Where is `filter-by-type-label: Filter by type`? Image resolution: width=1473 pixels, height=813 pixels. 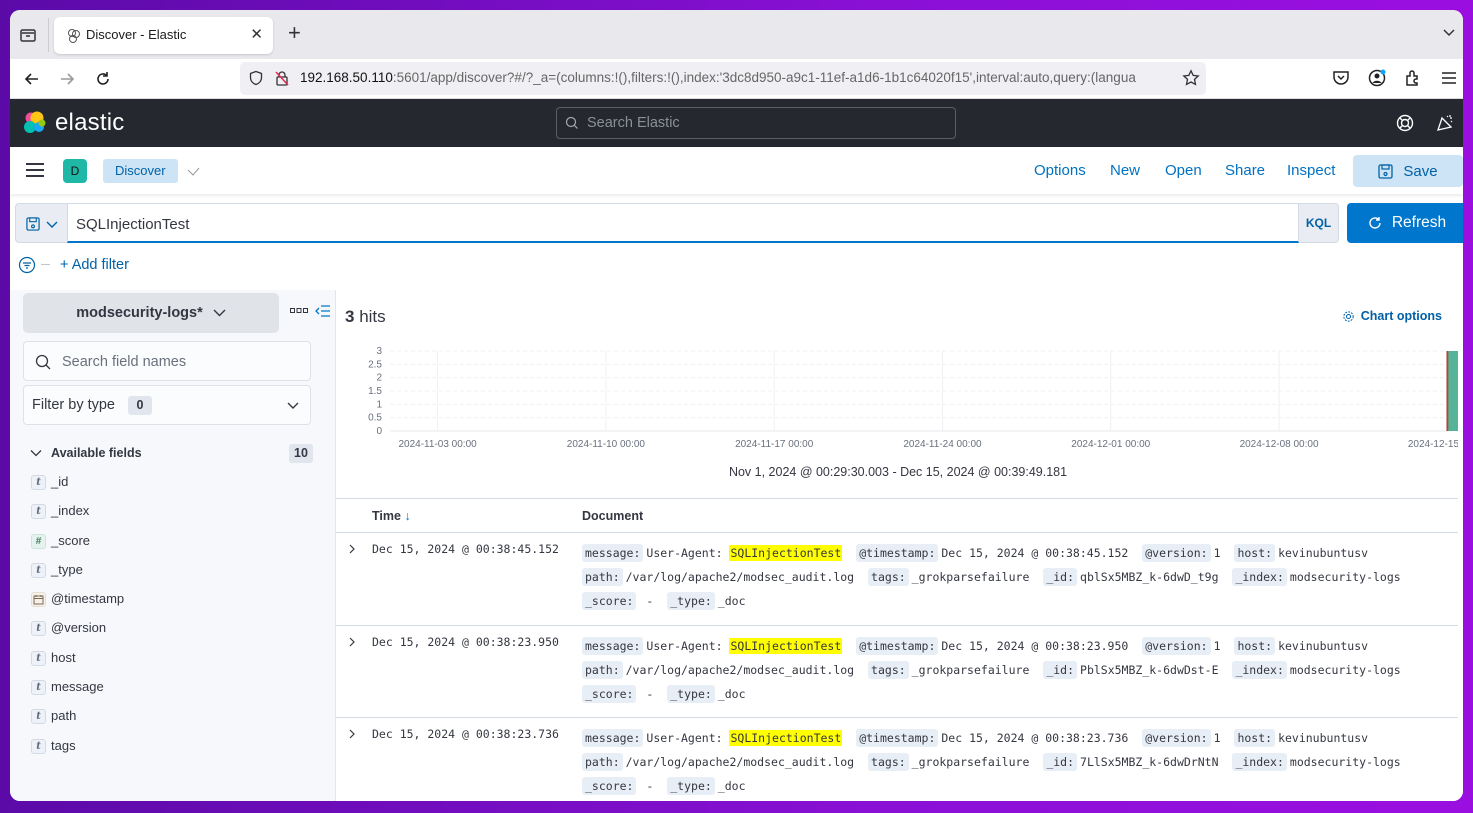 filter-by-type-label: Filter by type is located at coordinates (73, 405).